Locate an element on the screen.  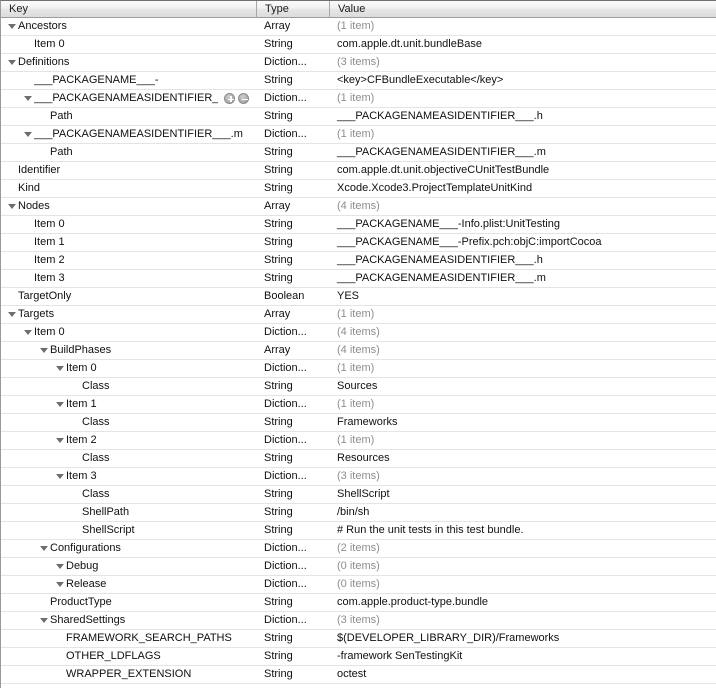
outline-row: Nodes Array (4 items) is located at coordinates (358, 207).